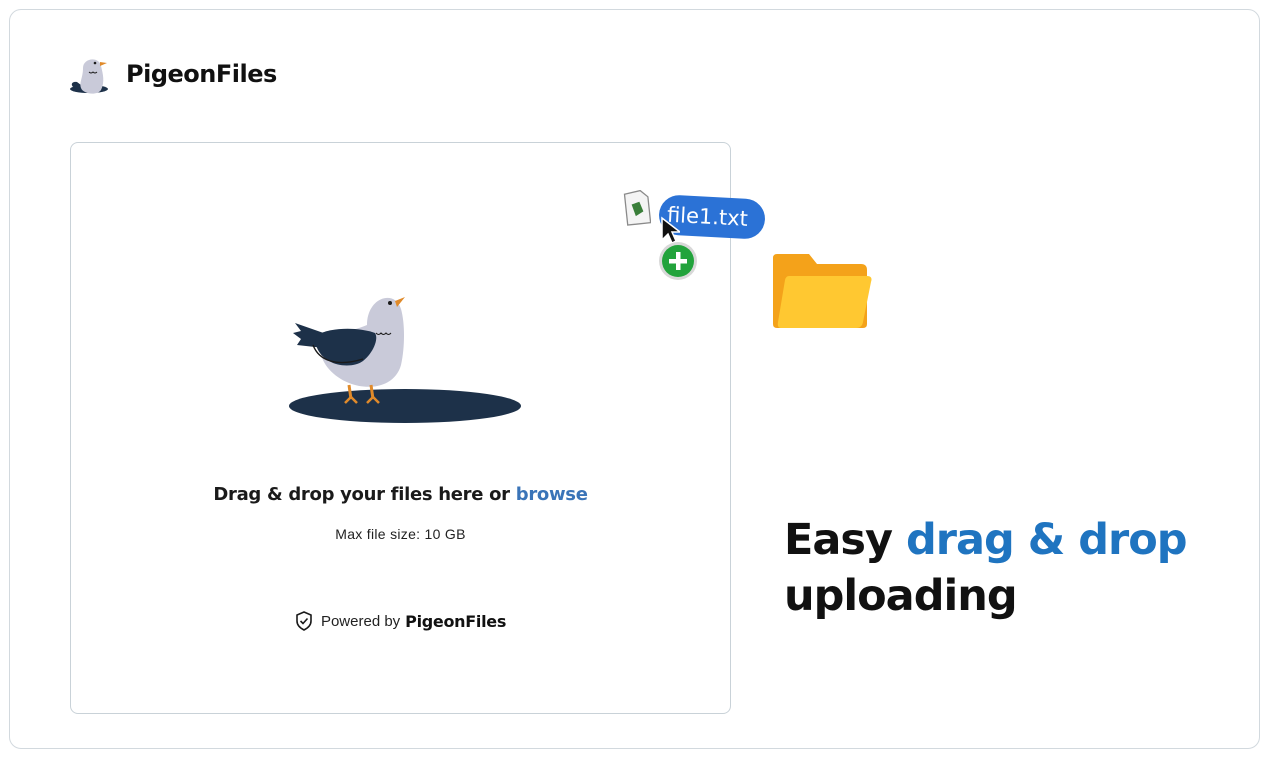 The width and height of the screenshot is (1271, 761). Describe the element at coordinates (822, 291) in the screenshot. I see `folder-icon` at that location.